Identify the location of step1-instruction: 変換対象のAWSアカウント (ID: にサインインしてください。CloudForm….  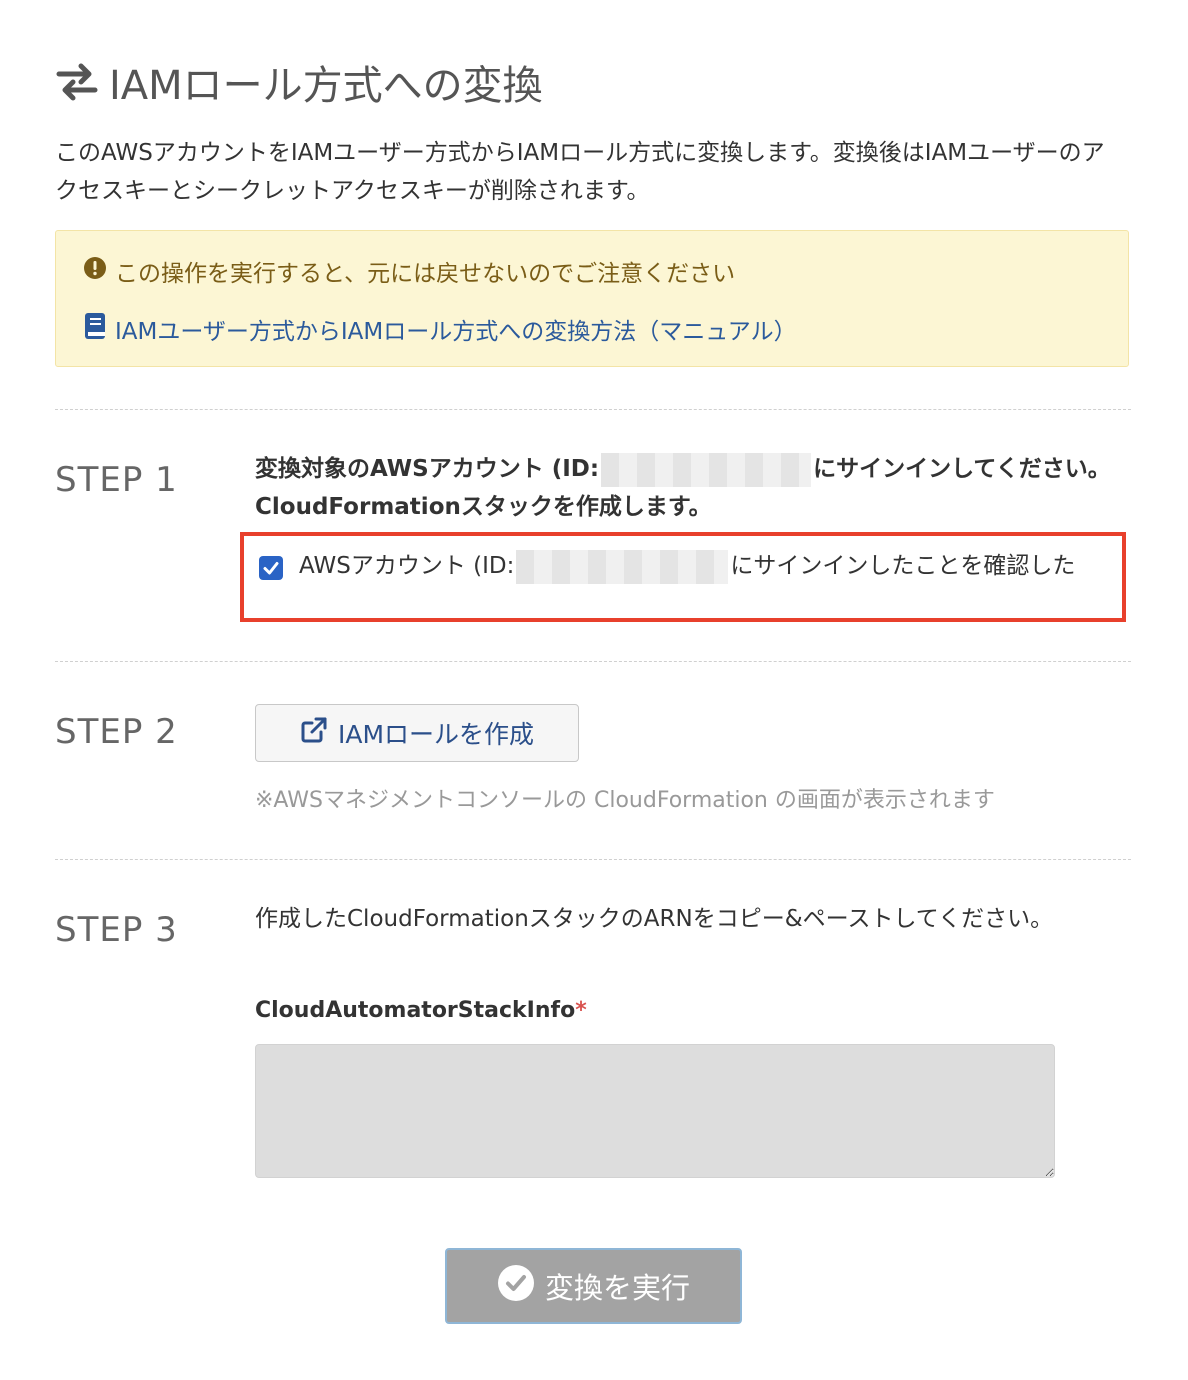
(685, 488).